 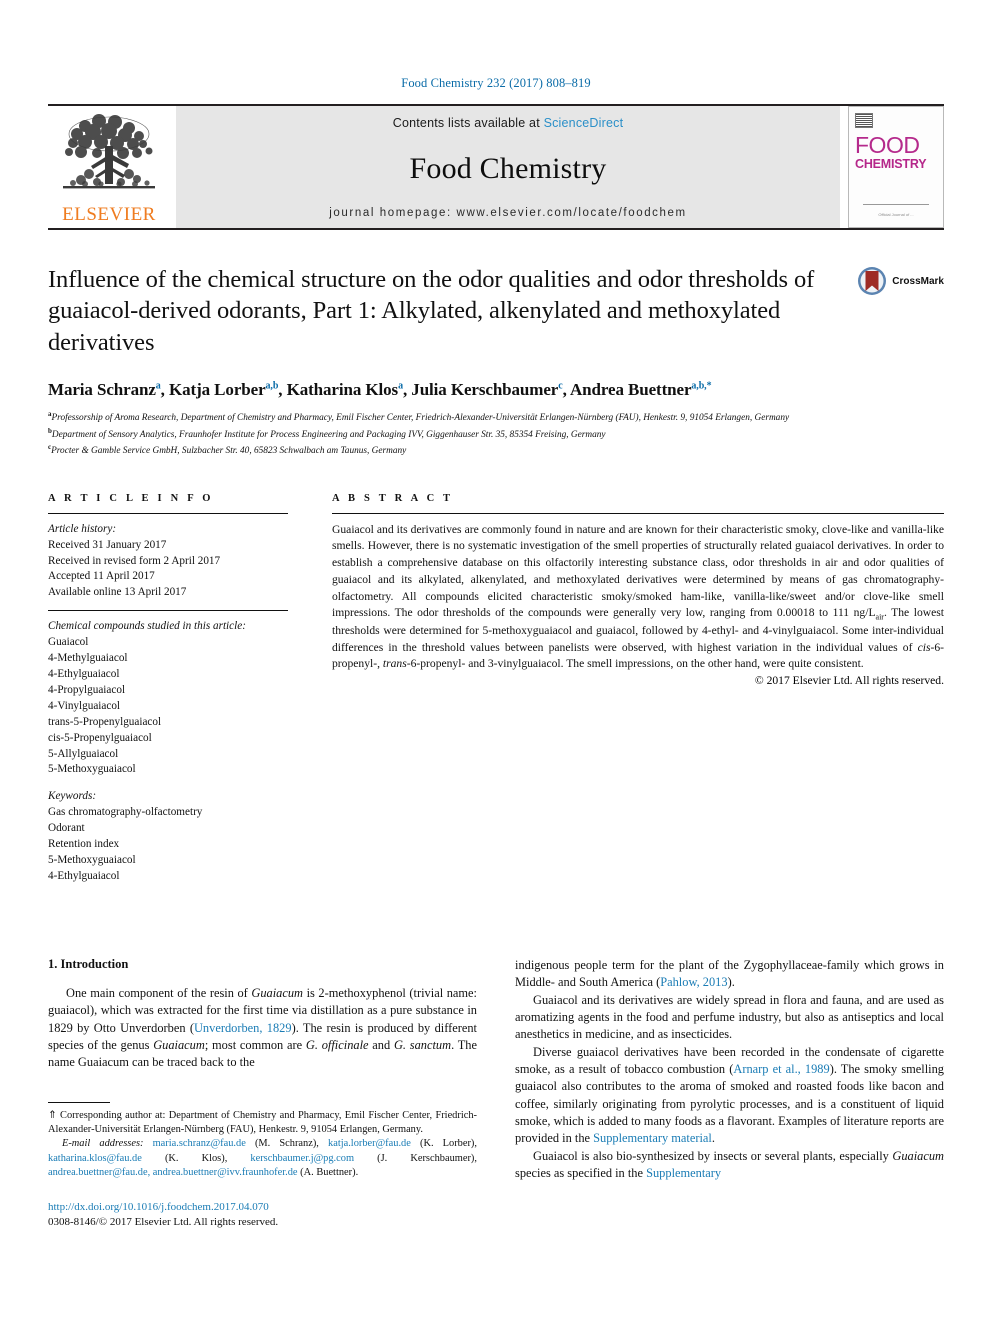 What do you see at coordinates (328, 1173) in the screenshot?
I see `email-5-person: (A. Buettner)` at bounding box center [328, 1173].